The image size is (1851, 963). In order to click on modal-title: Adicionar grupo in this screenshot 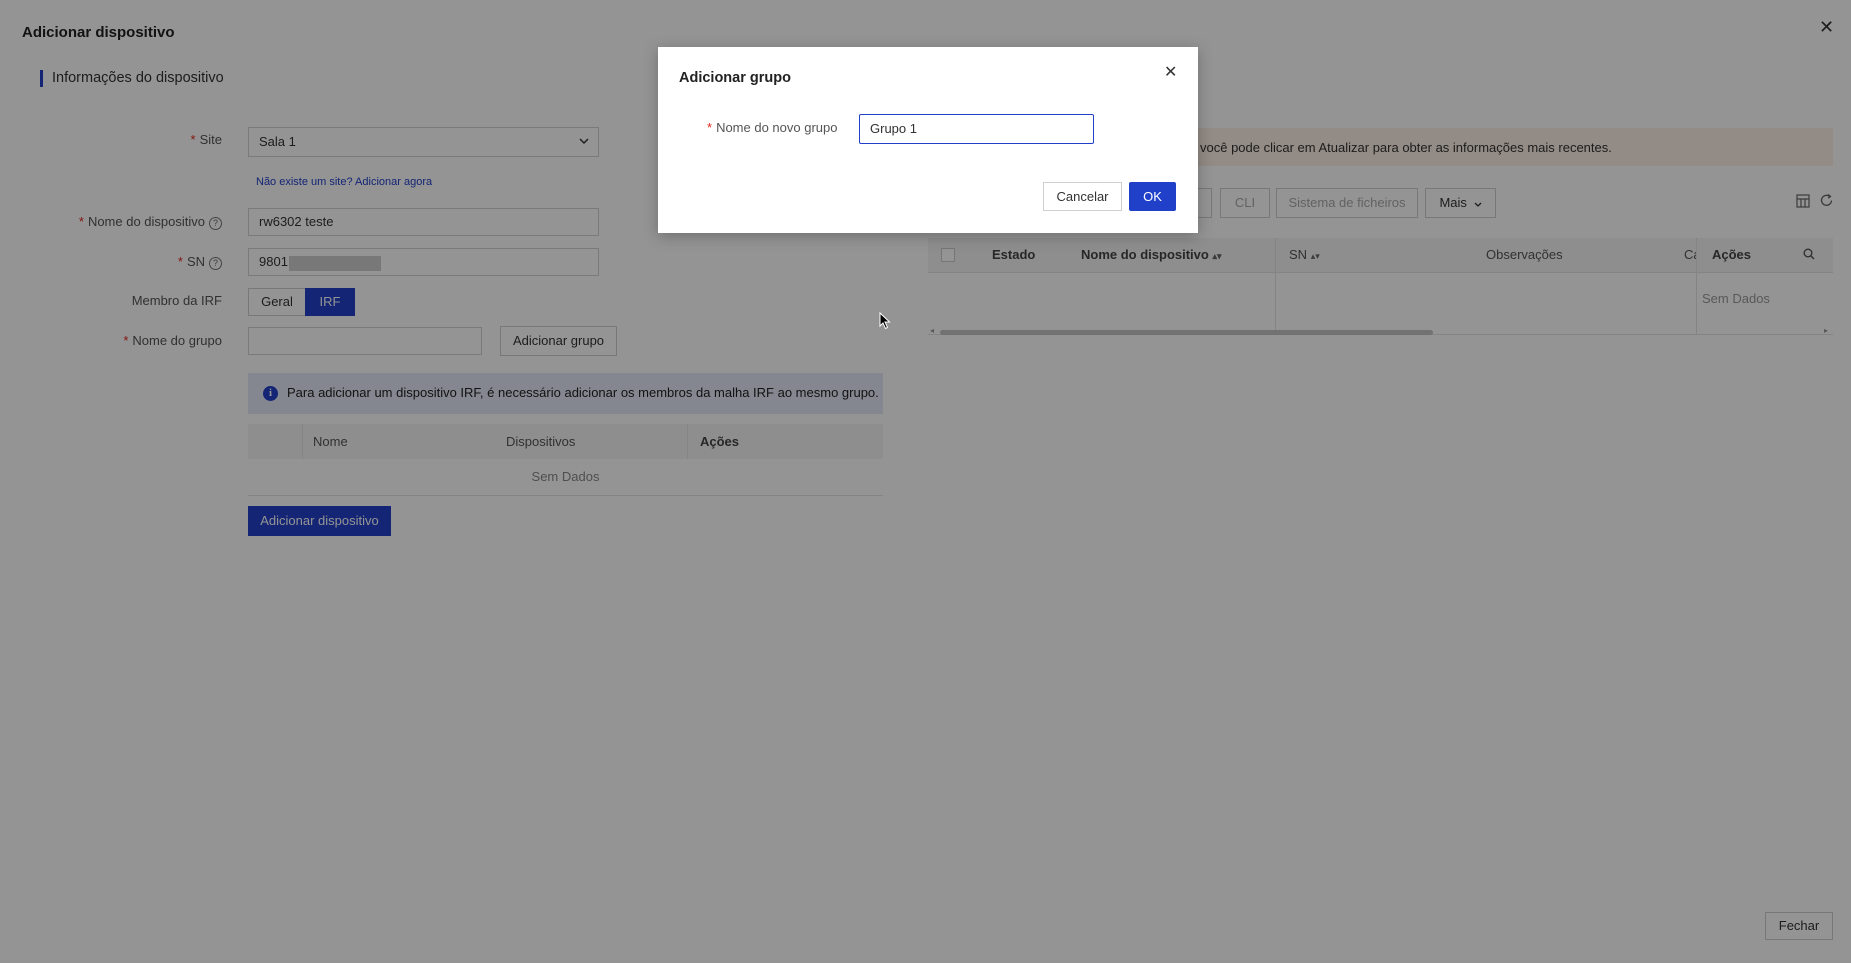, I will do `click(735, 78)`.